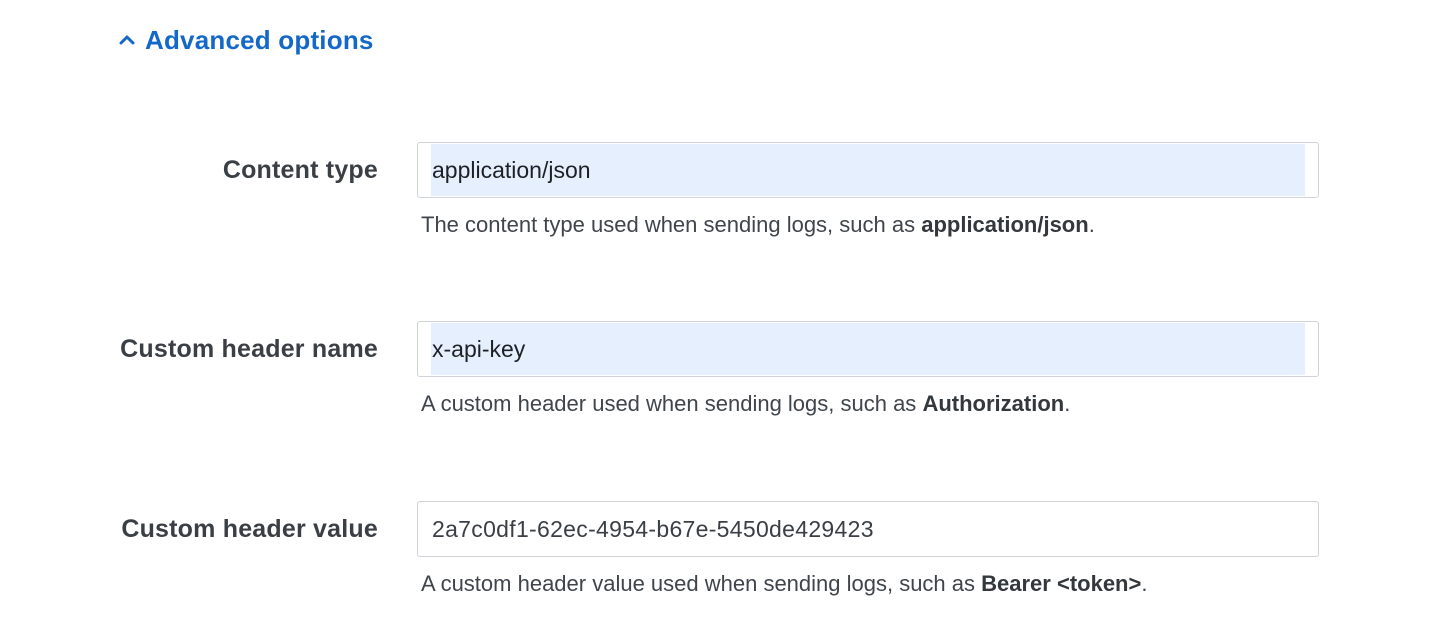 This screenshot has width=1444, height=644. I want to click on chevron-up-icon, so click(127, 40).